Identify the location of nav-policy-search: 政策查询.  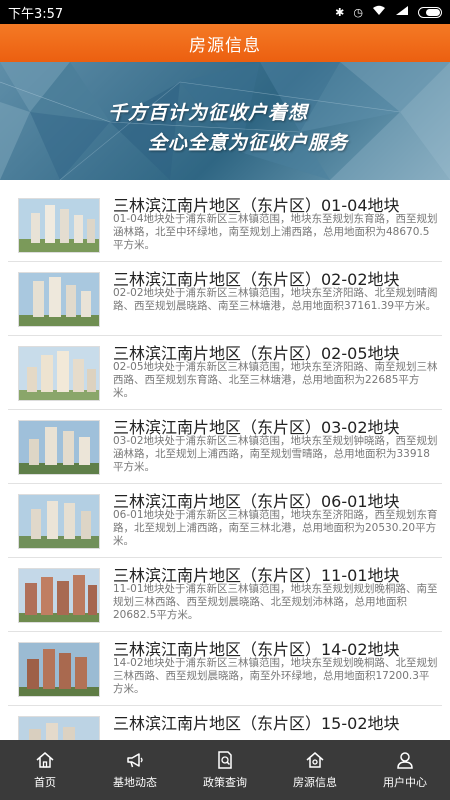
(225, 770).